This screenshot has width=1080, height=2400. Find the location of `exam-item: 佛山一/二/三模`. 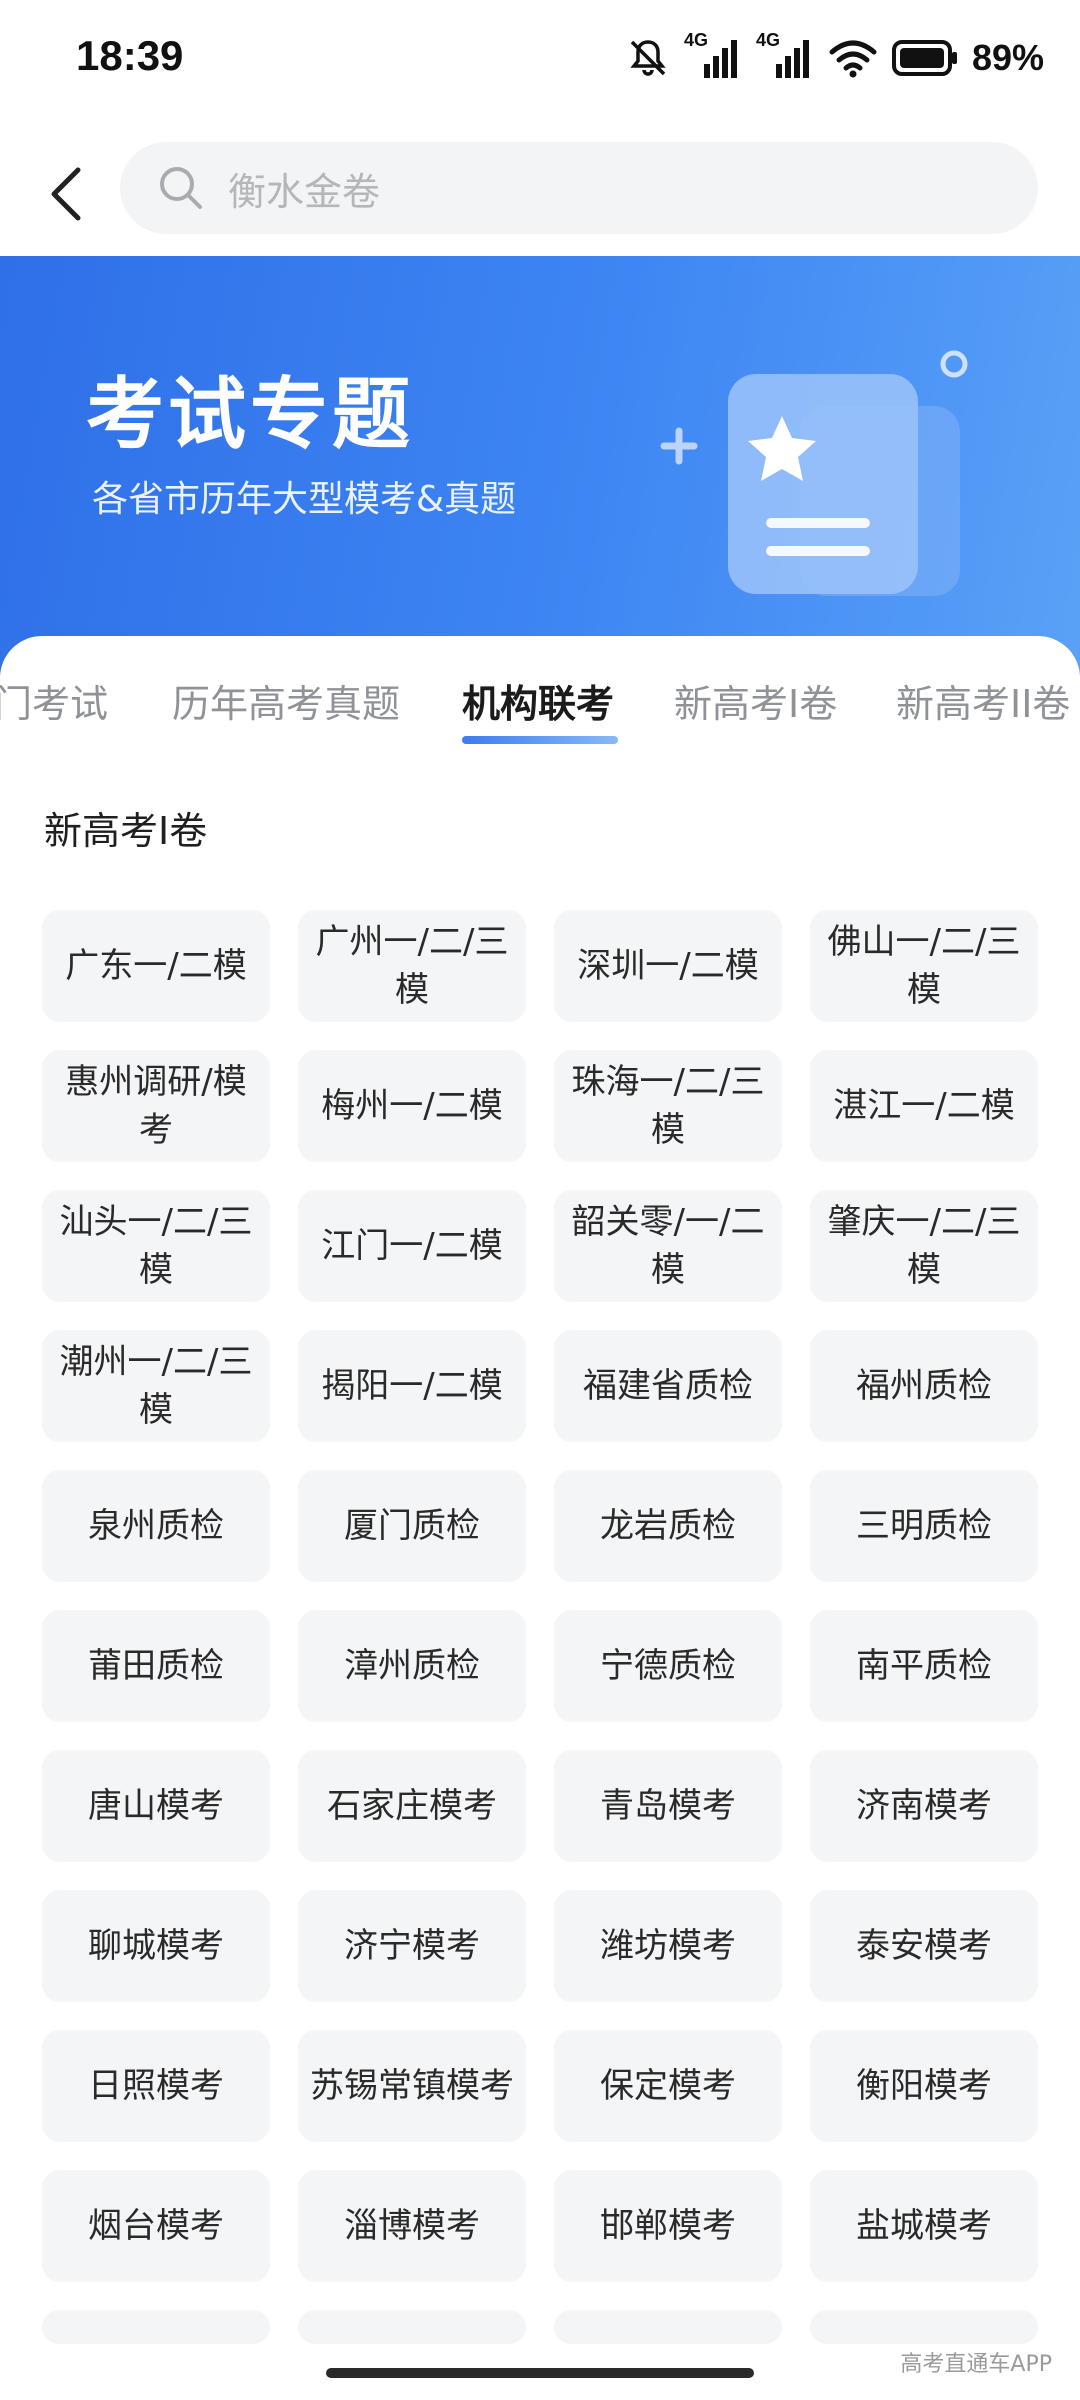

exam-item: 佛山一/二/三模 is located at coordinates (924, 966).